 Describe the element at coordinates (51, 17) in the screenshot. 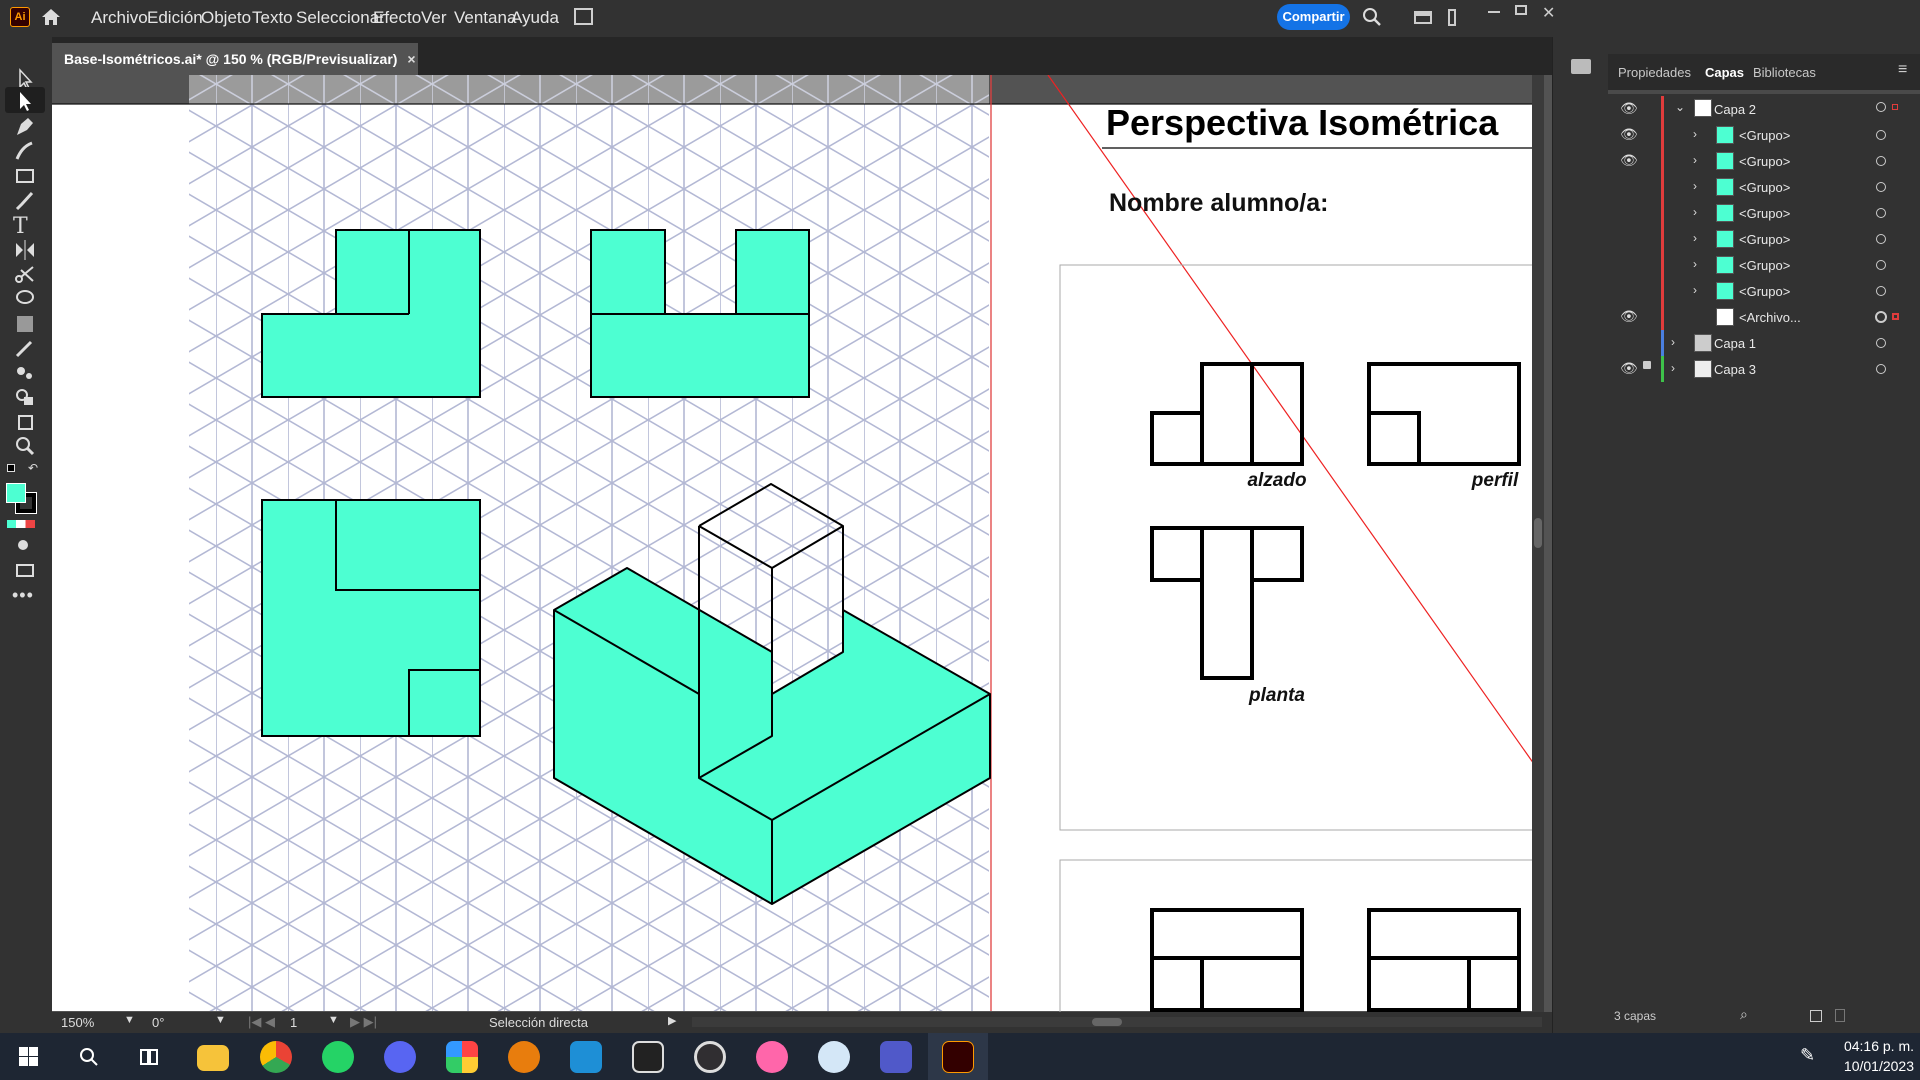

I see `home-icon` at that location.